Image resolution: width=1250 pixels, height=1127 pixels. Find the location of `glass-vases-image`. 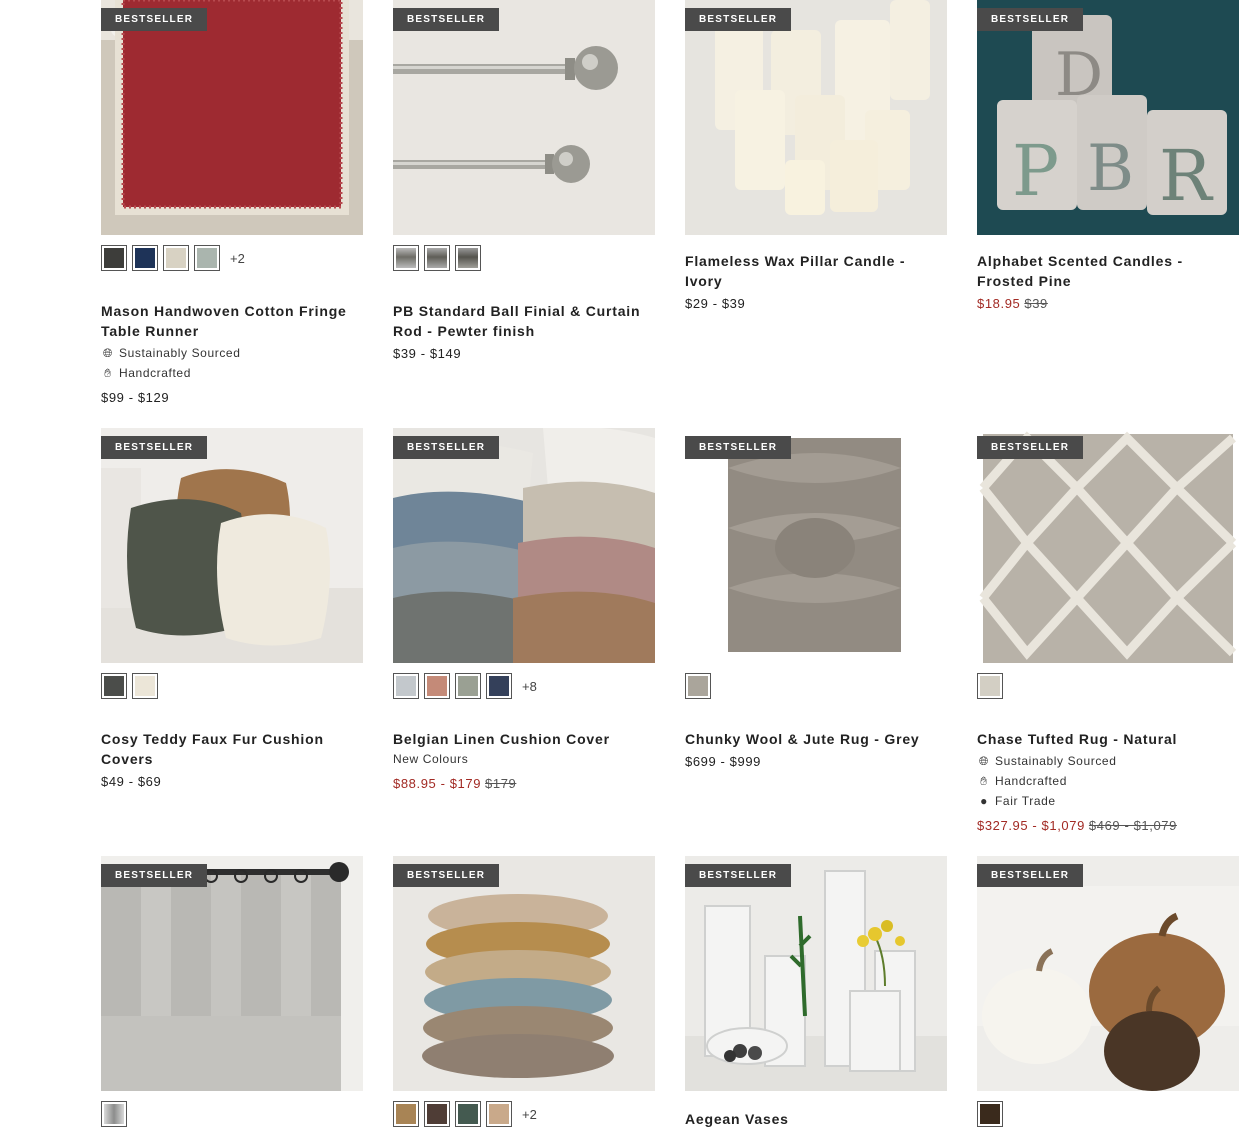

glass-vases-image is located at coordinates (816, 973).